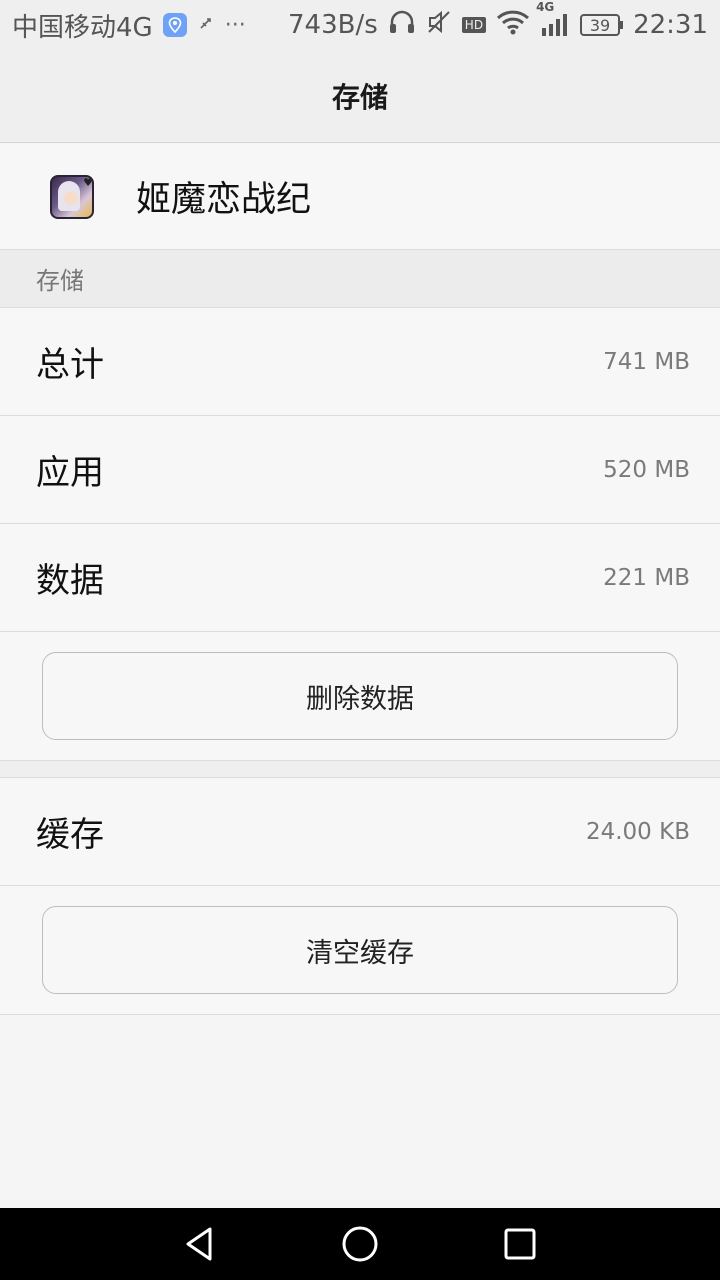  I want to click on row-total: 总计 741 MB, so click(360, 362).